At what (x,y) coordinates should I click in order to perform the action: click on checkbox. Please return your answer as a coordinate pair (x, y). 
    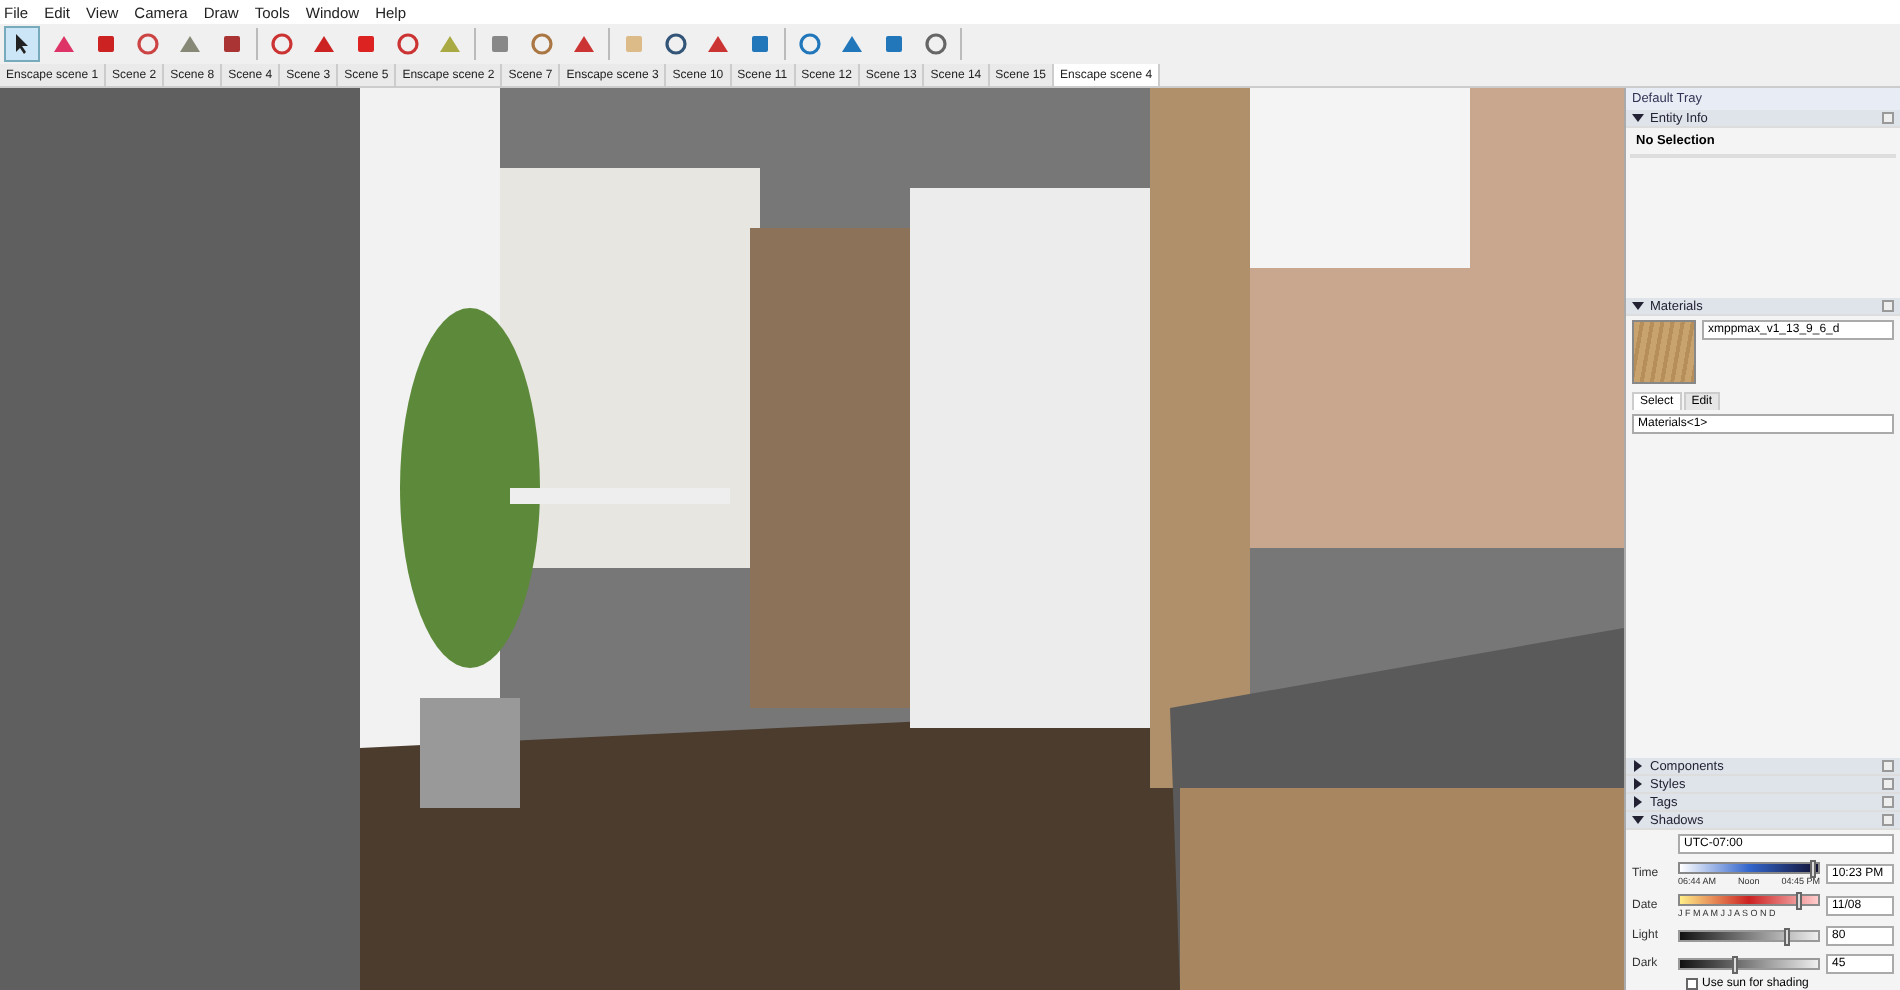
    Looking at the image, I should click on (1692, 984).